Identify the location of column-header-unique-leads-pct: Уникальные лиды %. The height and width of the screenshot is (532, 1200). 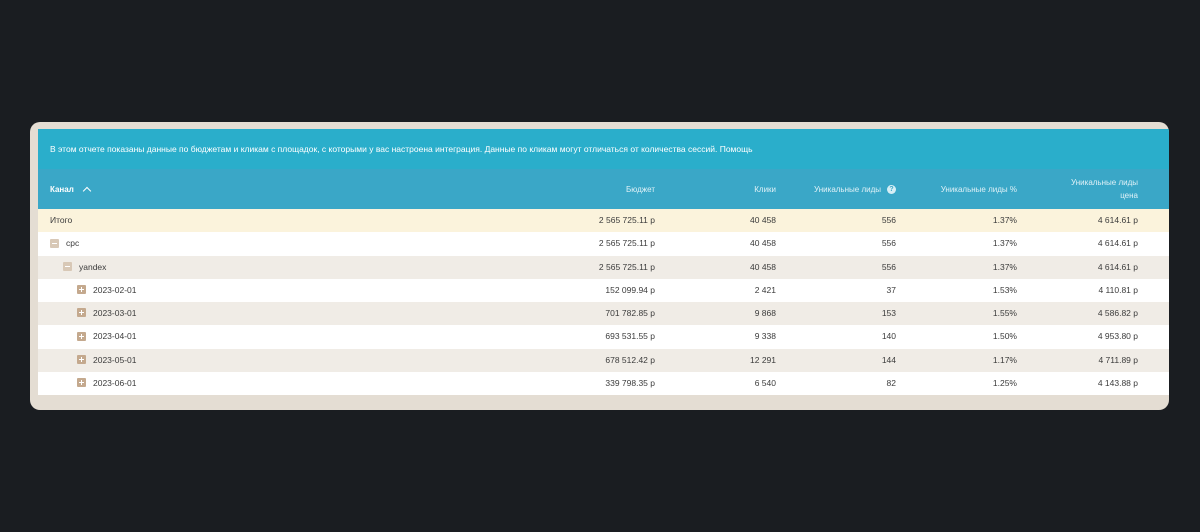
(979, 189).